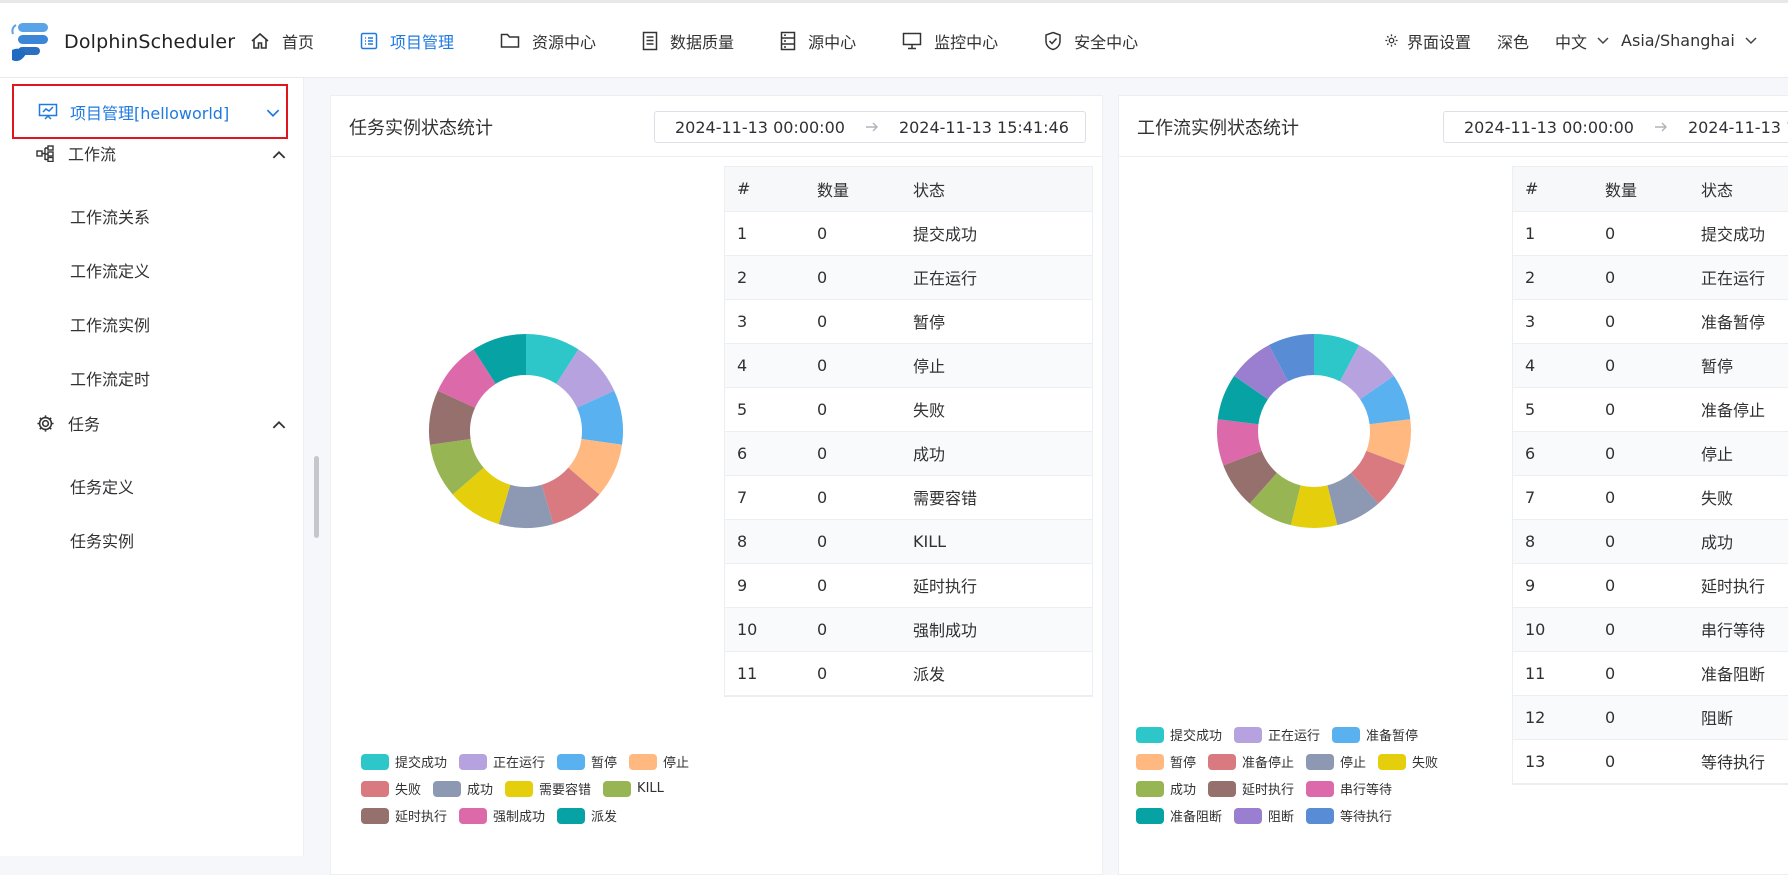 The image size is (1788, 875). Describe the element at coordinates (1392, 736) in the screenshot. I see `legend-label: 准备暂停` at that location.